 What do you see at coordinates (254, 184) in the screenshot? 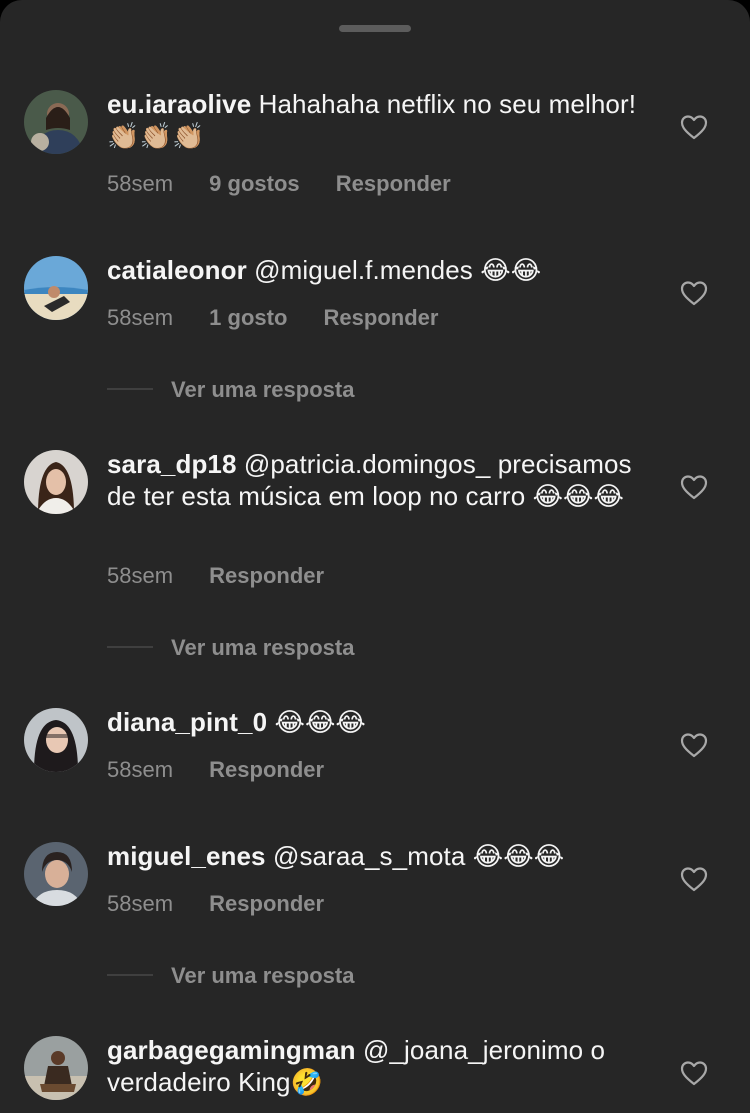
I see `likes-count: 9 gostos` at bounding box center [254, 184].